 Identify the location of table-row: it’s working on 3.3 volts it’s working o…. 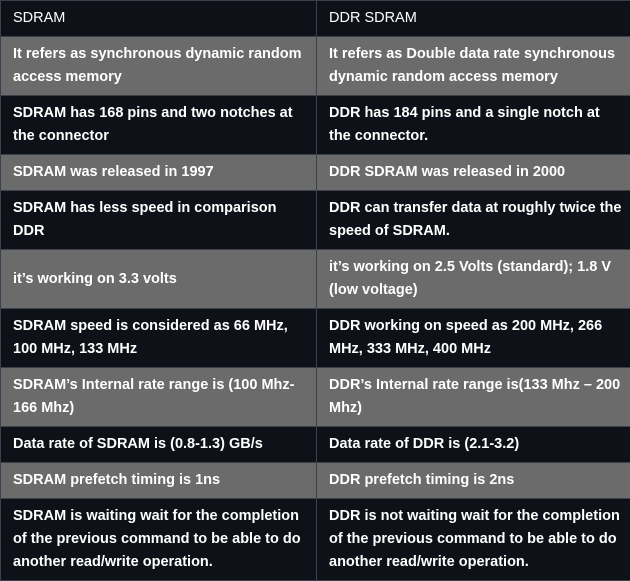
(315, 279).